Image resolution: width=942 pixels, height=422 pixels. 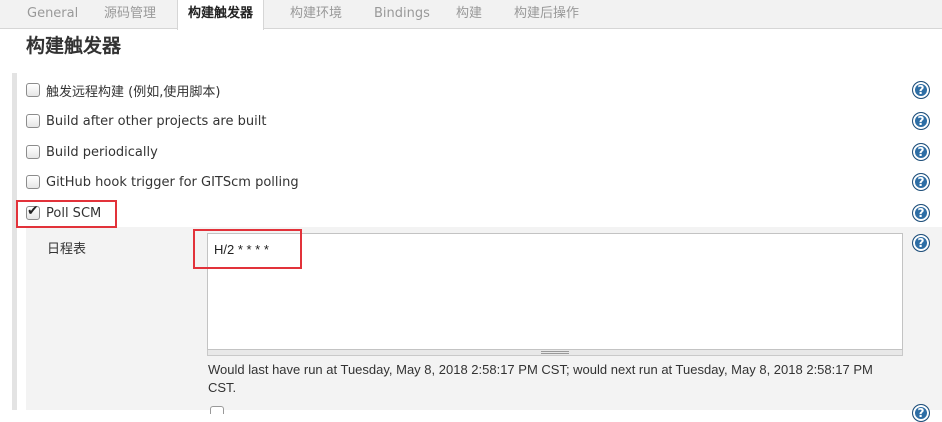 What do you see at coordinates (217, 410) in the screenshot?
I see `next-checkbox-partial` at bounding box center [217, 410].